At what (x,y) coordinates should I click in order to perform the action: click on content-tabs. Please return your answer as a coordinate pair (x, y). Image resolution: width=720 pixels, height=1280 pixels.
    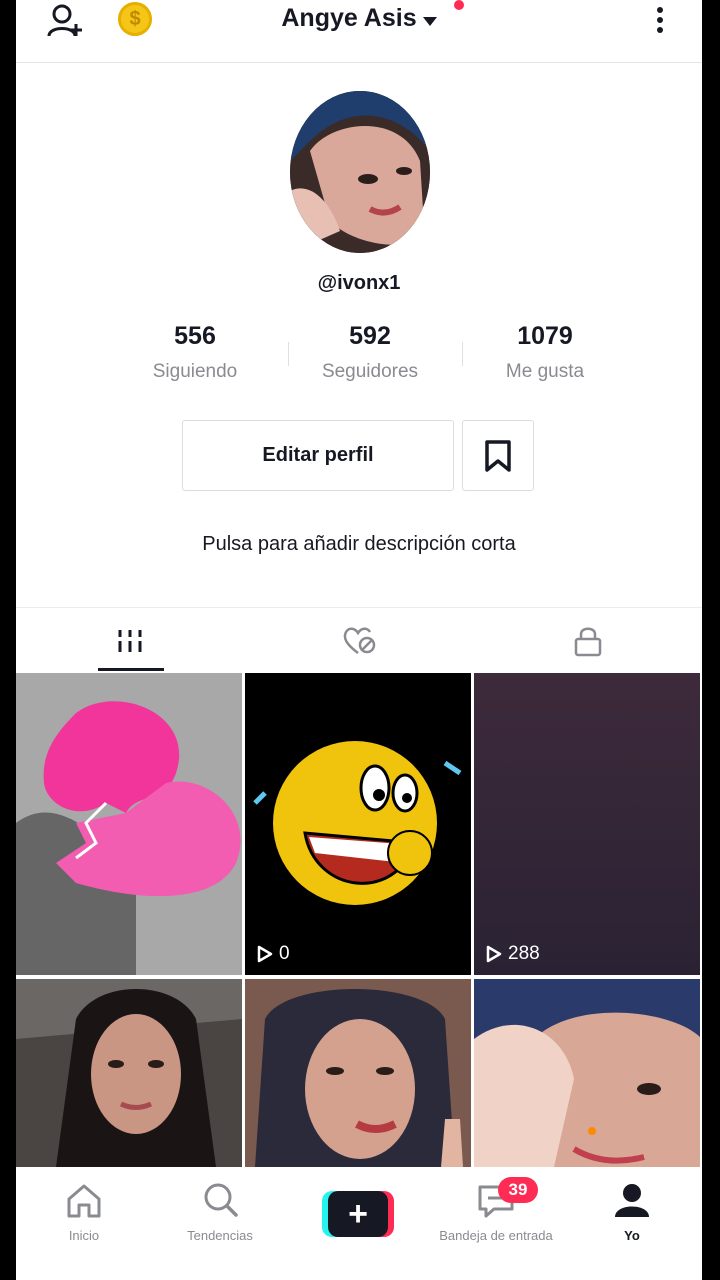
    Looking at the image, I should click on (359, 640).